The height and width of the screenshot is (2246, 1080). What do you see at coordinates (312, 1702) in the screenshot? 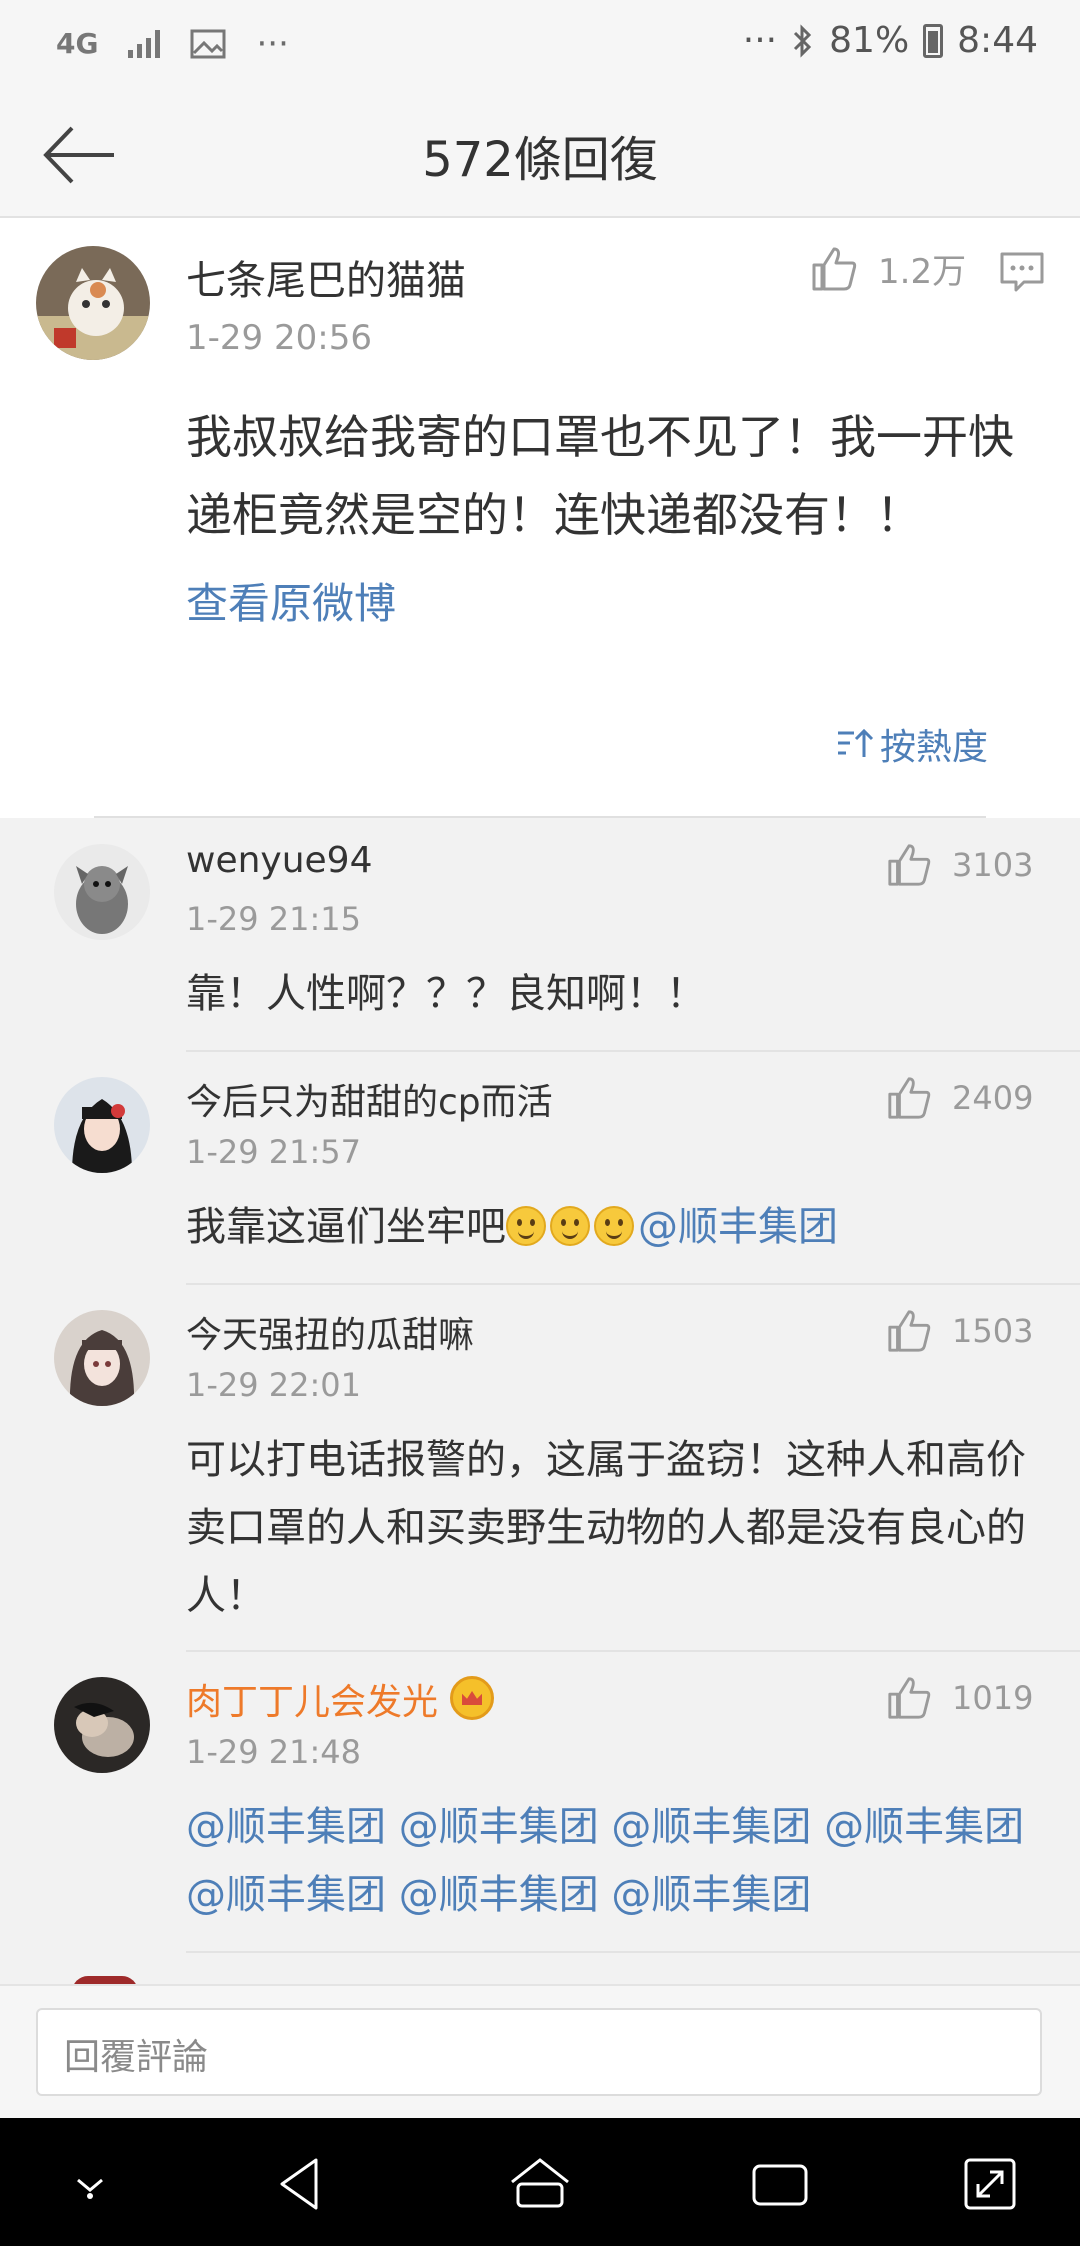
I see `reply-username-text: 肉丁丁儿会发光` at bounding box center [312, 1702].